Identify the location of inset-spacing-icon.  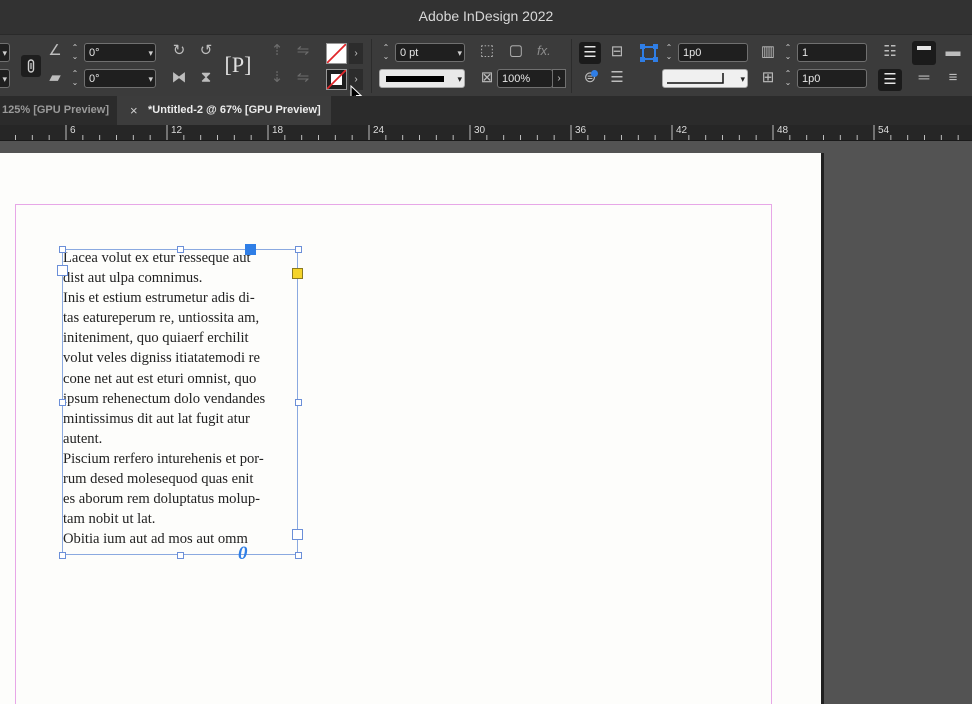
(649, 53).